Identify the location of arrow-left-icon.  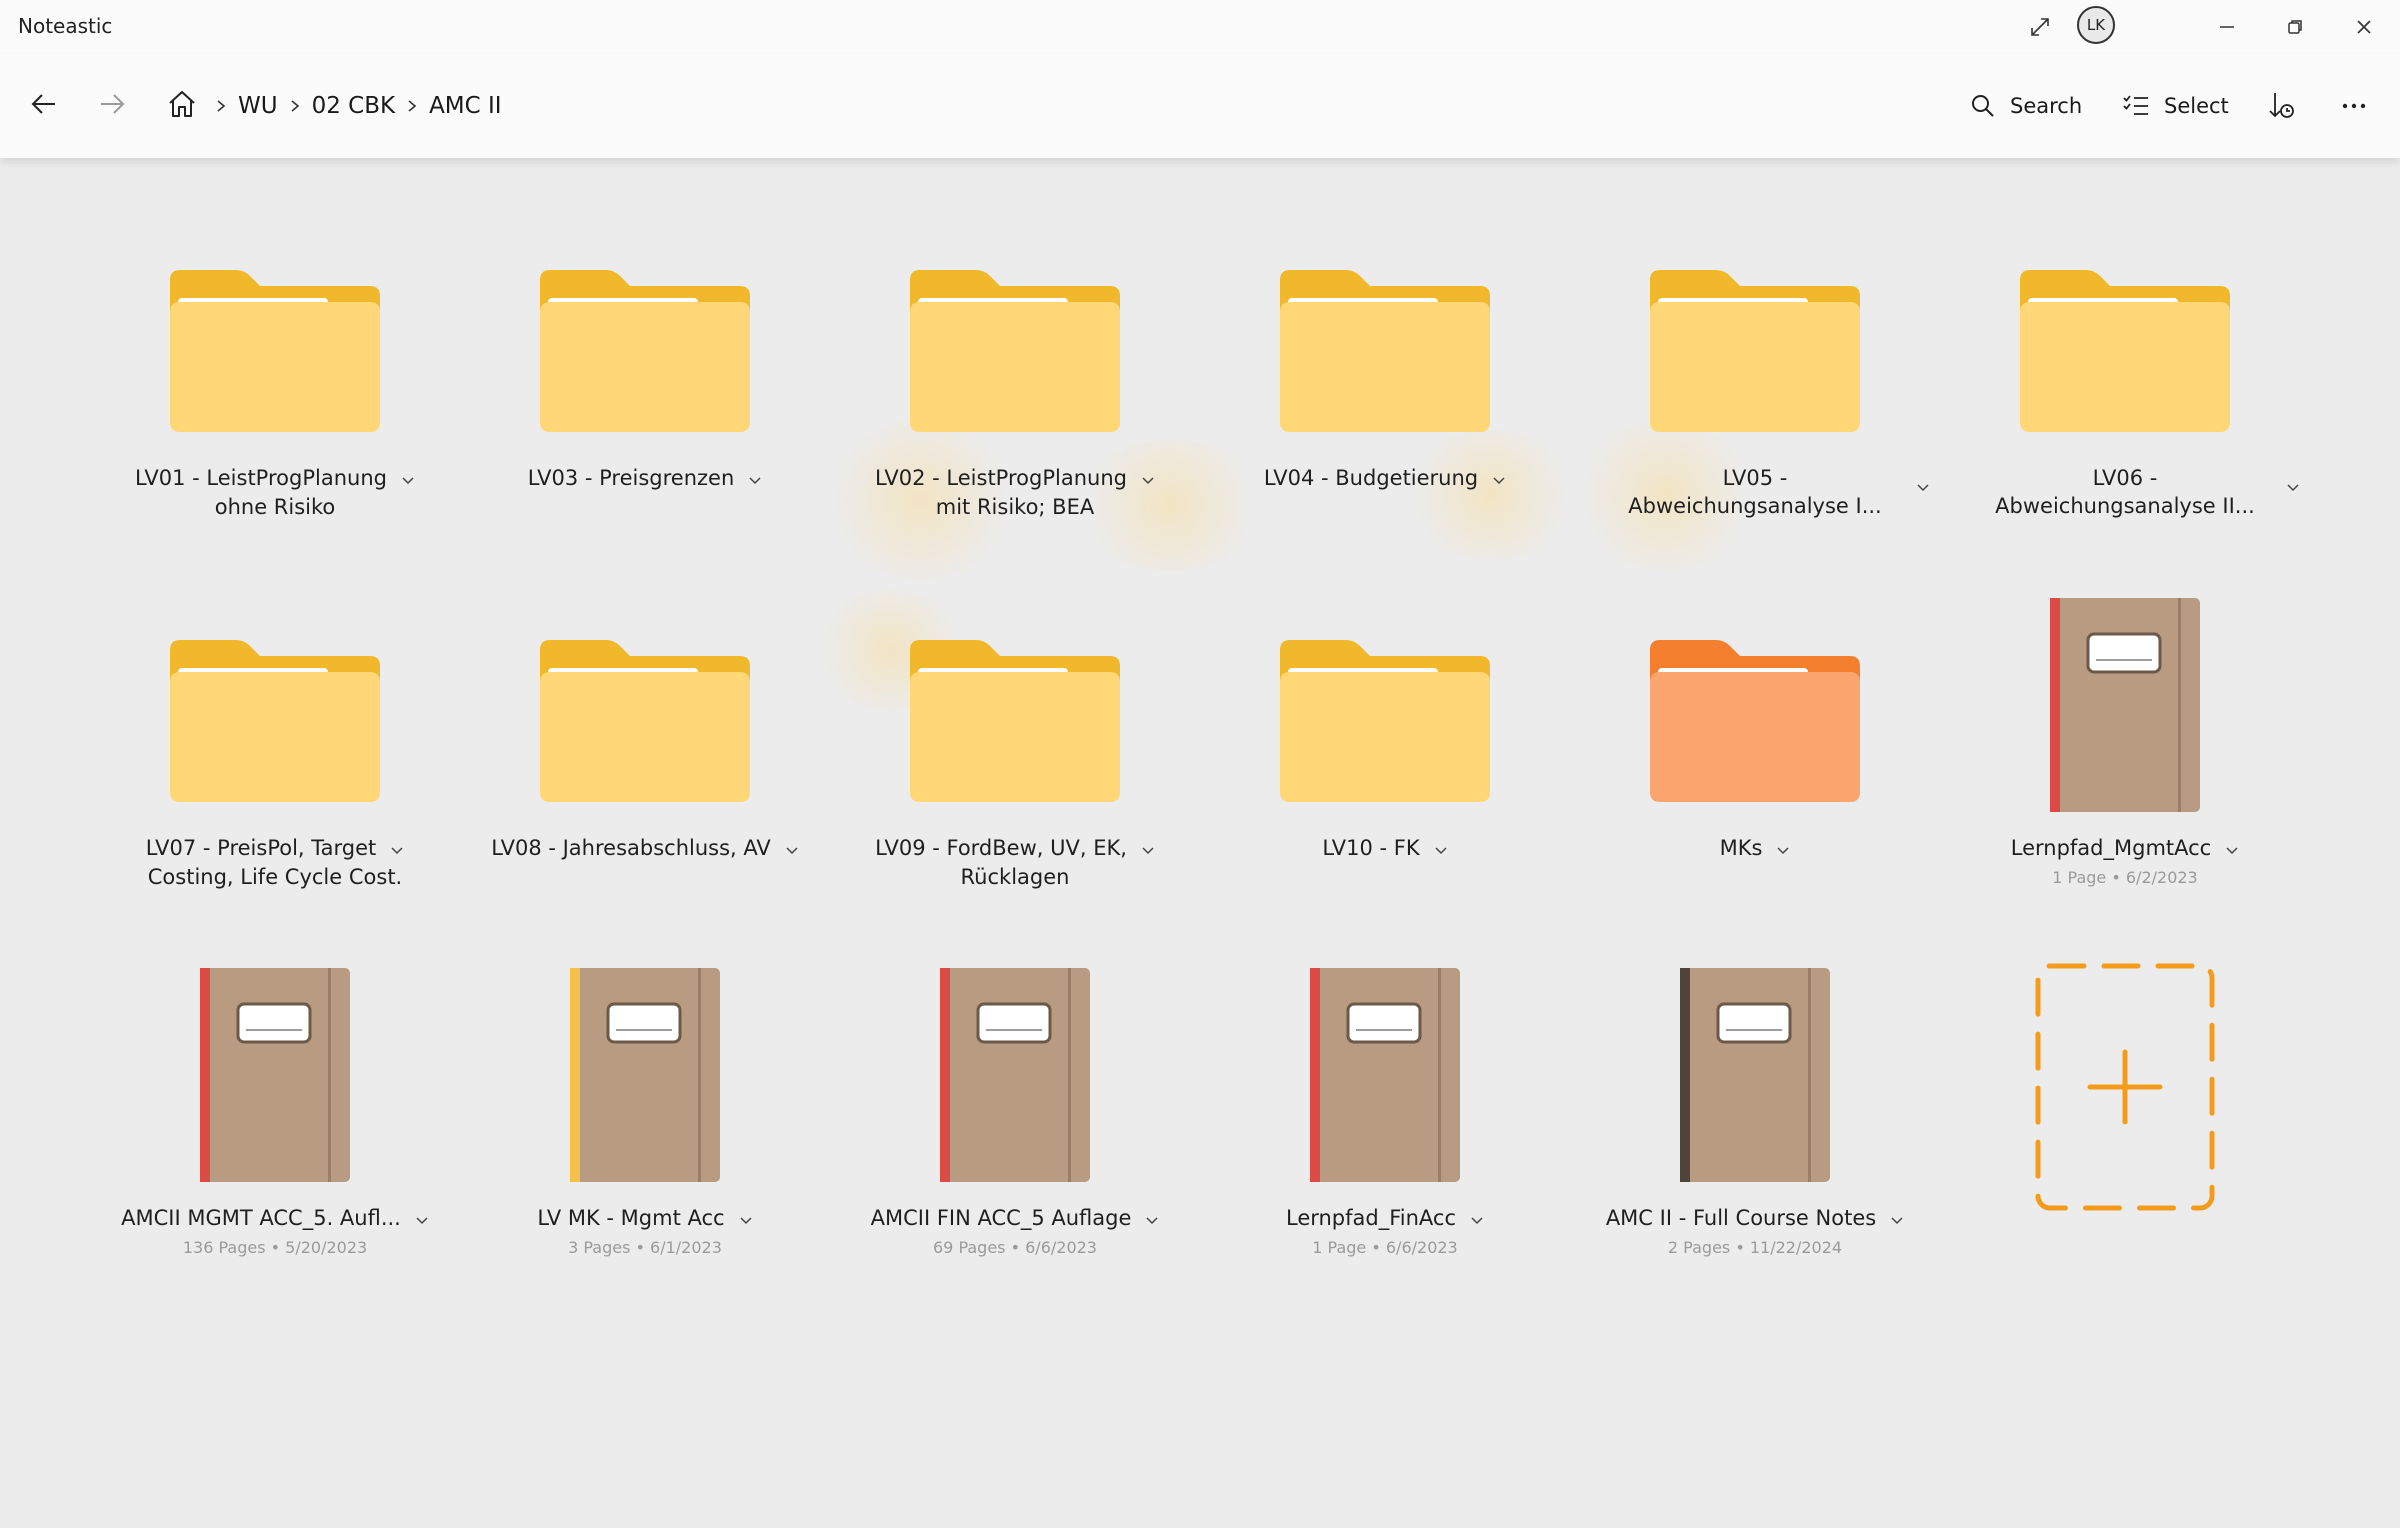
(43, 104).